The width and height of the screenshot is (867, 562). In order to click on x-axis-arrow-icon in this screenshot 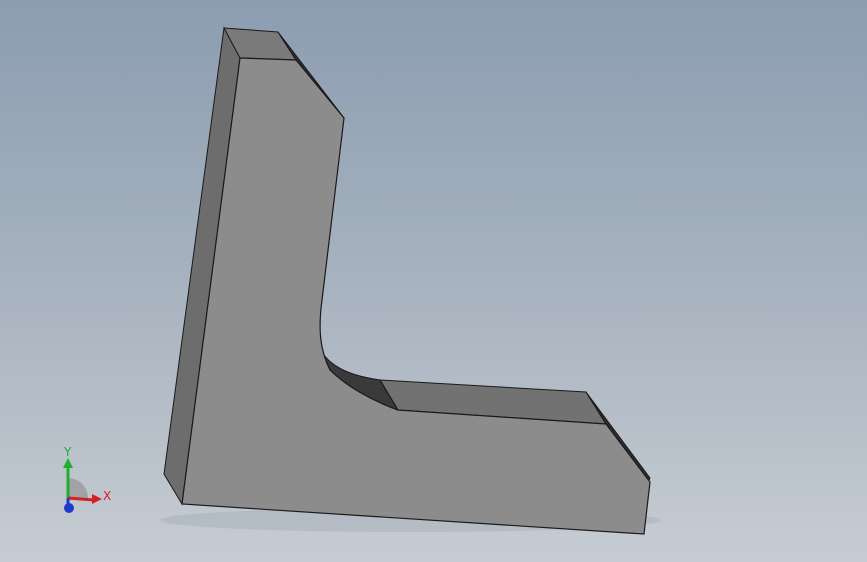, I will do `click(97, 499)`.